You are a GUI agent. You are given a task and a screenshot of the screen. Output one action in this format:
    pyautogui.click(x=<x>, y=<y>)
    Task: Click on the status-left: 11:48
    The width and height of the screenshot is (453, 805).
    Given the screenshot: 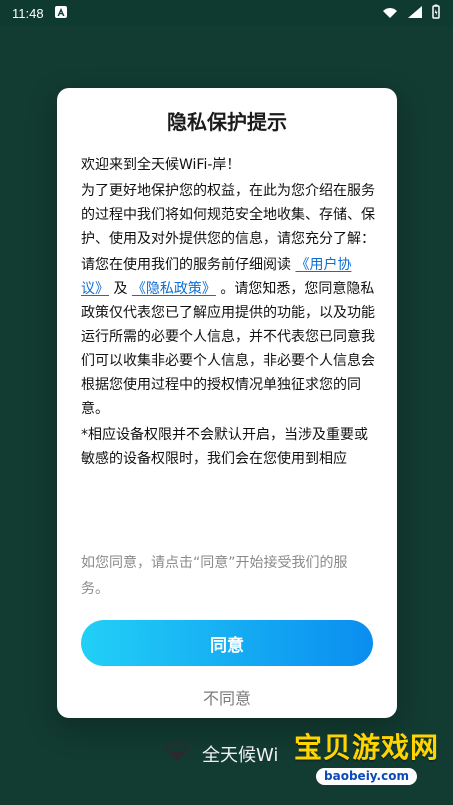 What is the action you would take?
    pyautogui.click(x=40, y=13)
    